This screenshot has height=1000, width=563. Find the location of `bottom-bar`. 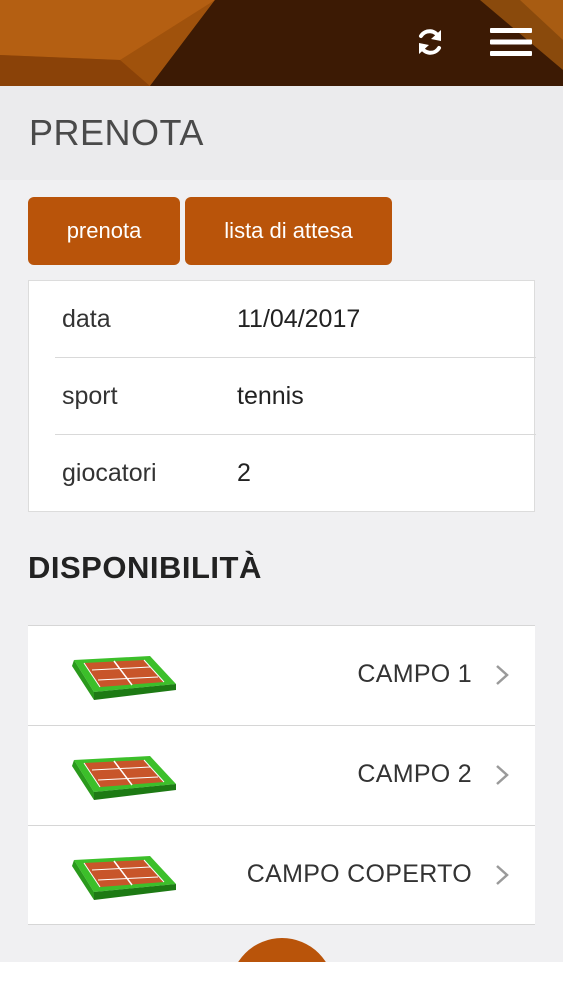

bottom-bar is located at coordinates (281, 981).